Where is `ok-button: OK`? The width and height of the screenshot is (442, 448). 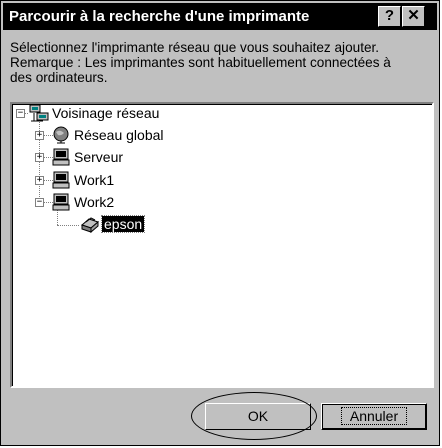 ok-button: OK is located at coordinates (258, 416).